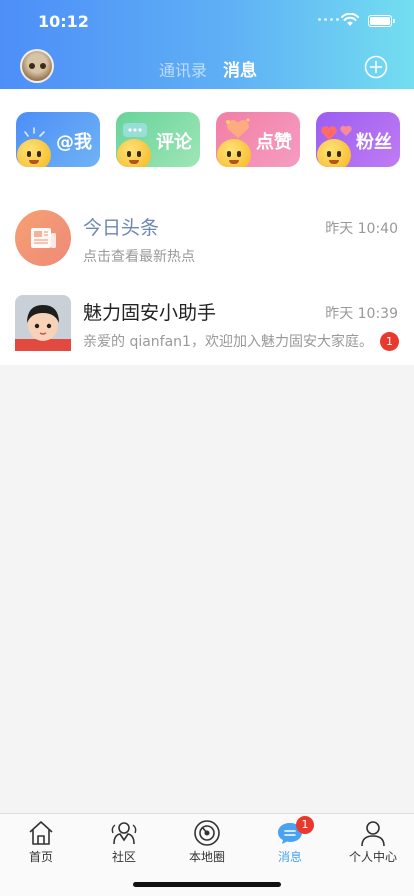  Describe the element at coordinates (123, 857) in the screenshot. I see `tab-label: 社区` at that location.